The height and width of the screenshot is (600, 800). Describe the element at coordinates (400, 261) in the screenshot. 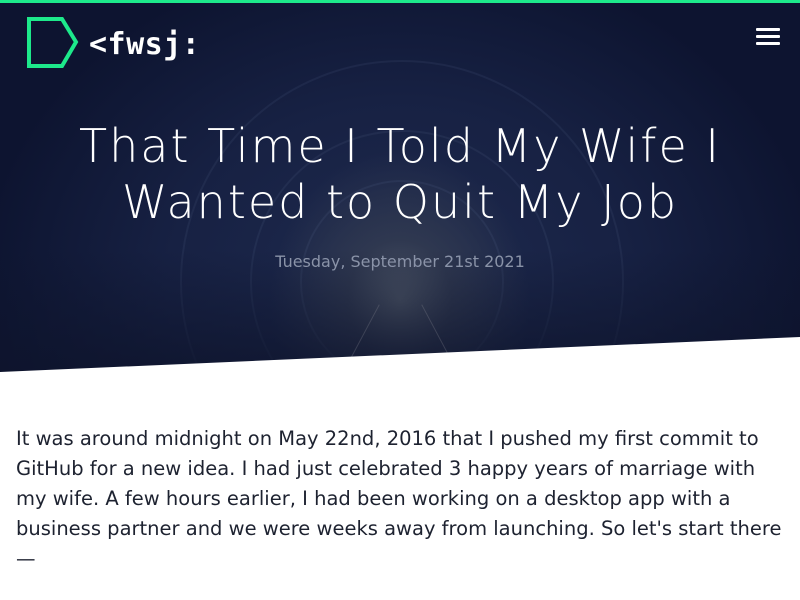

I see `post-date: Tuesday, September 21st 2021` at that location.